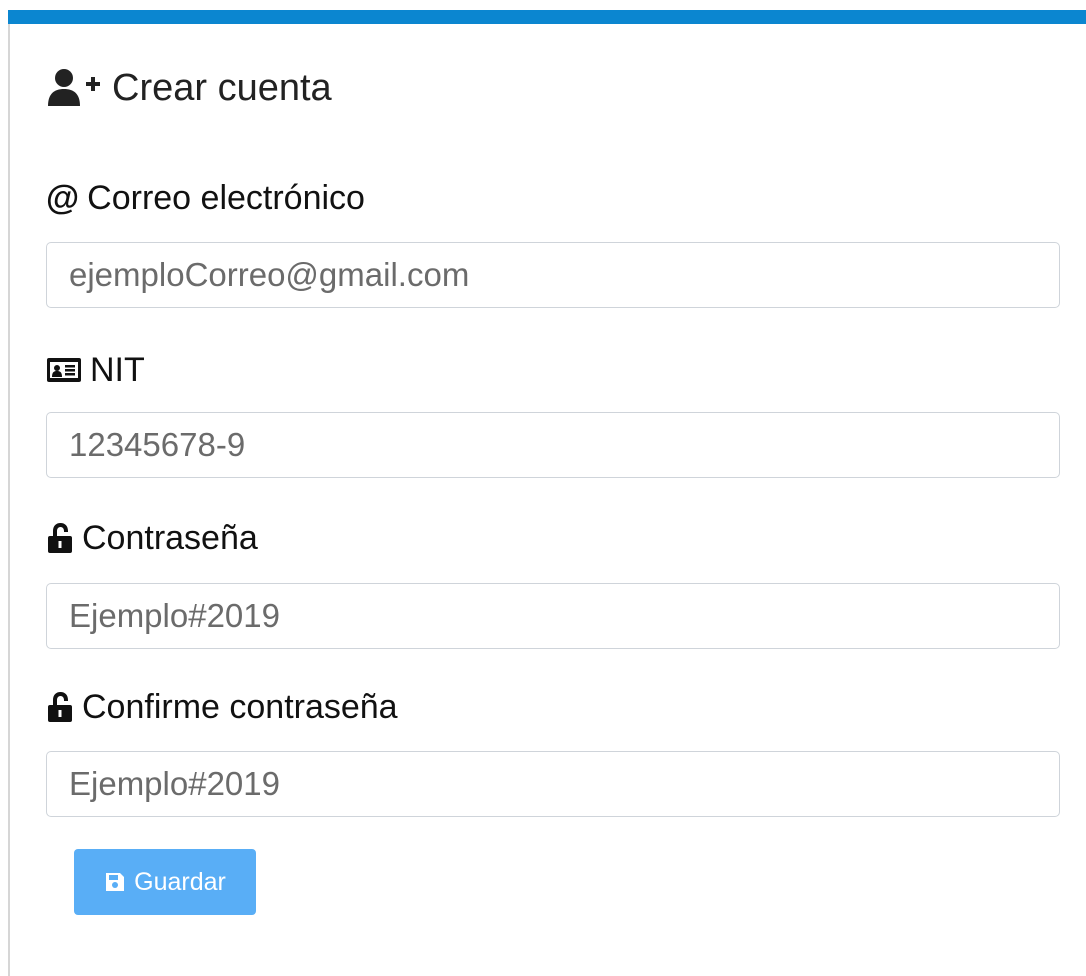 The height and width of the screenshot is (976, 1086). What do you see at coordinates (240, 706) in the screenshot?
I see `confirm-password-label-text: Confirme contraseña` at bounding box center [240, 706].